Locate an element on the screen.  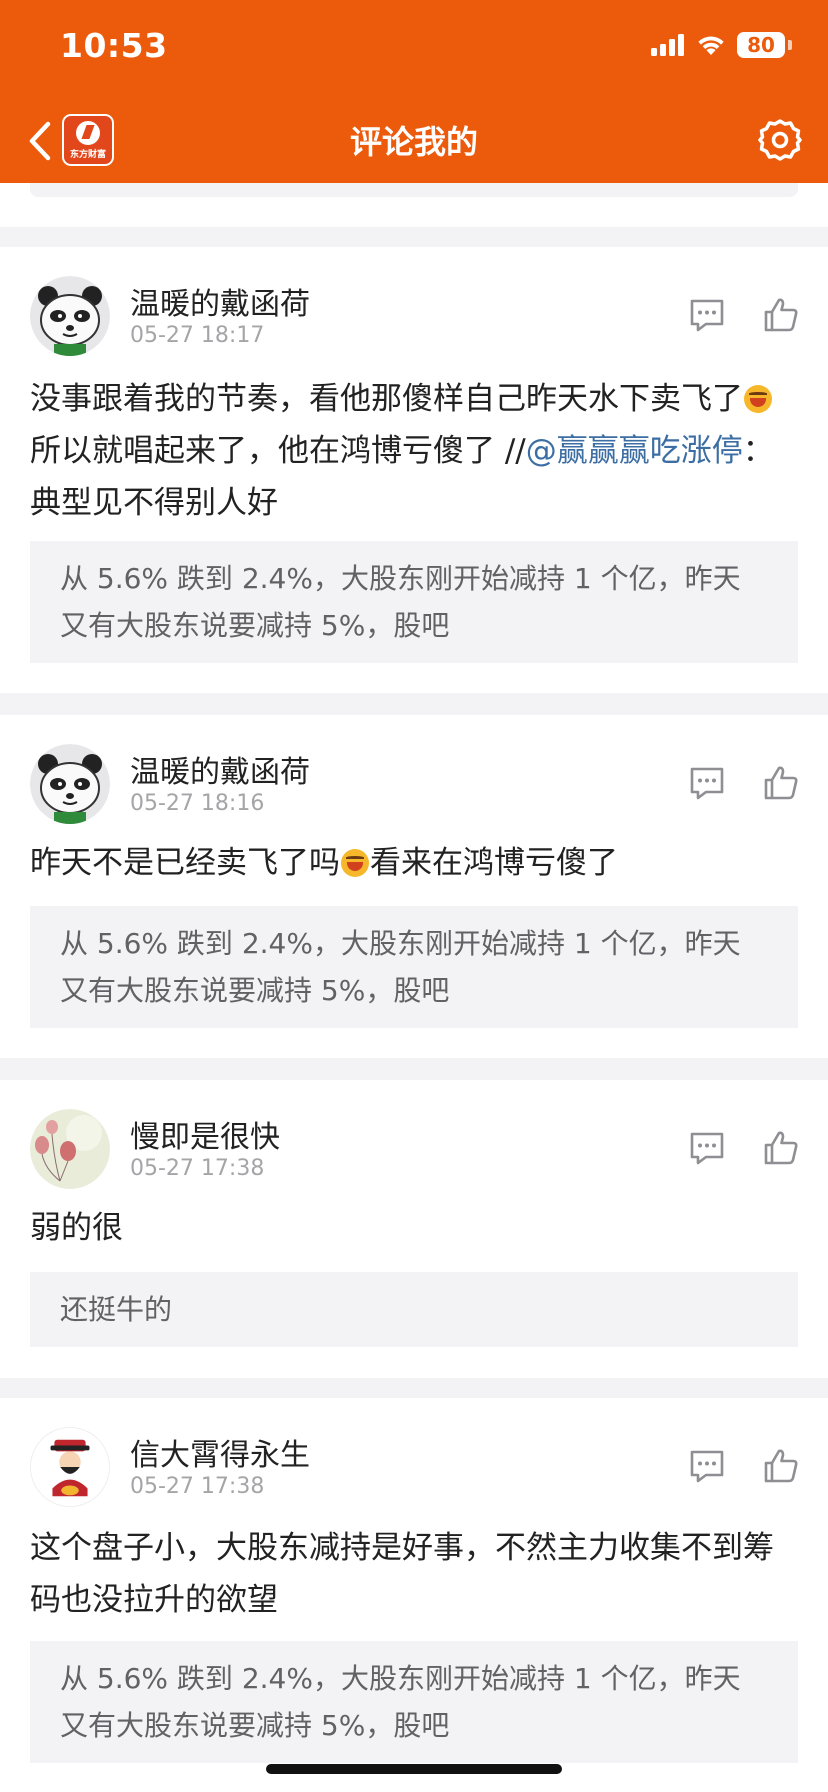
status-icons: 80 is located at coordinates (721, 45).